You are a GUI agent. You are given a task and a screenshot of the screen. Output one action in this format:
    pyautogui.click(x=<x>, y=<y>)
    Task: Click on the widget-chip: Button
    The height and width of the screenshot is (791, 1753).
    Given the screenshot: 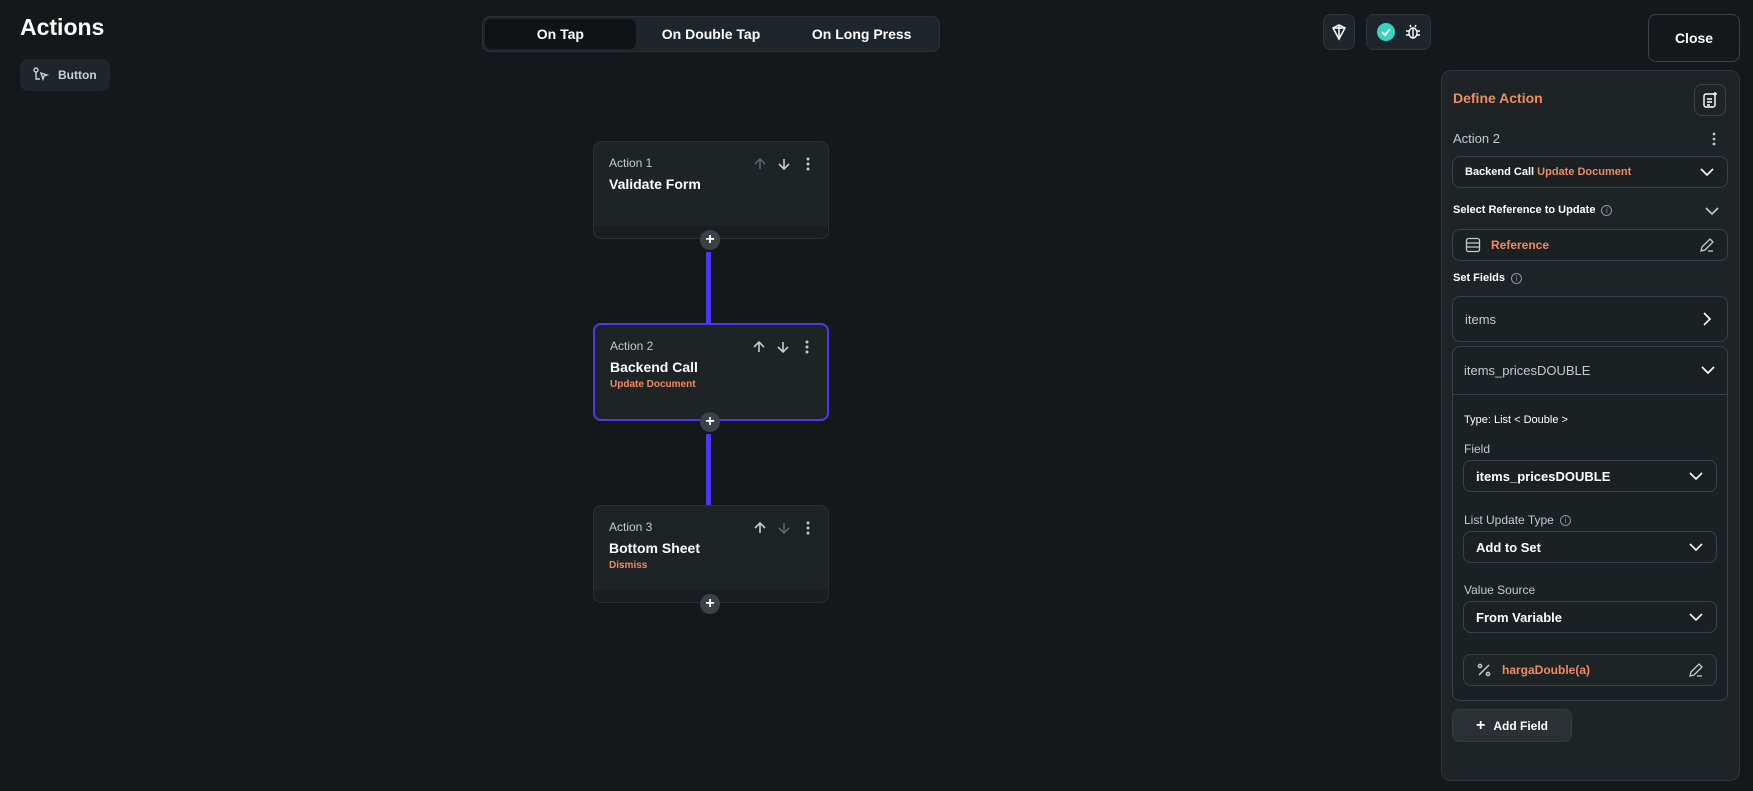 What is the action you would take?
    pyautogui.click(x=65, y=75)
    